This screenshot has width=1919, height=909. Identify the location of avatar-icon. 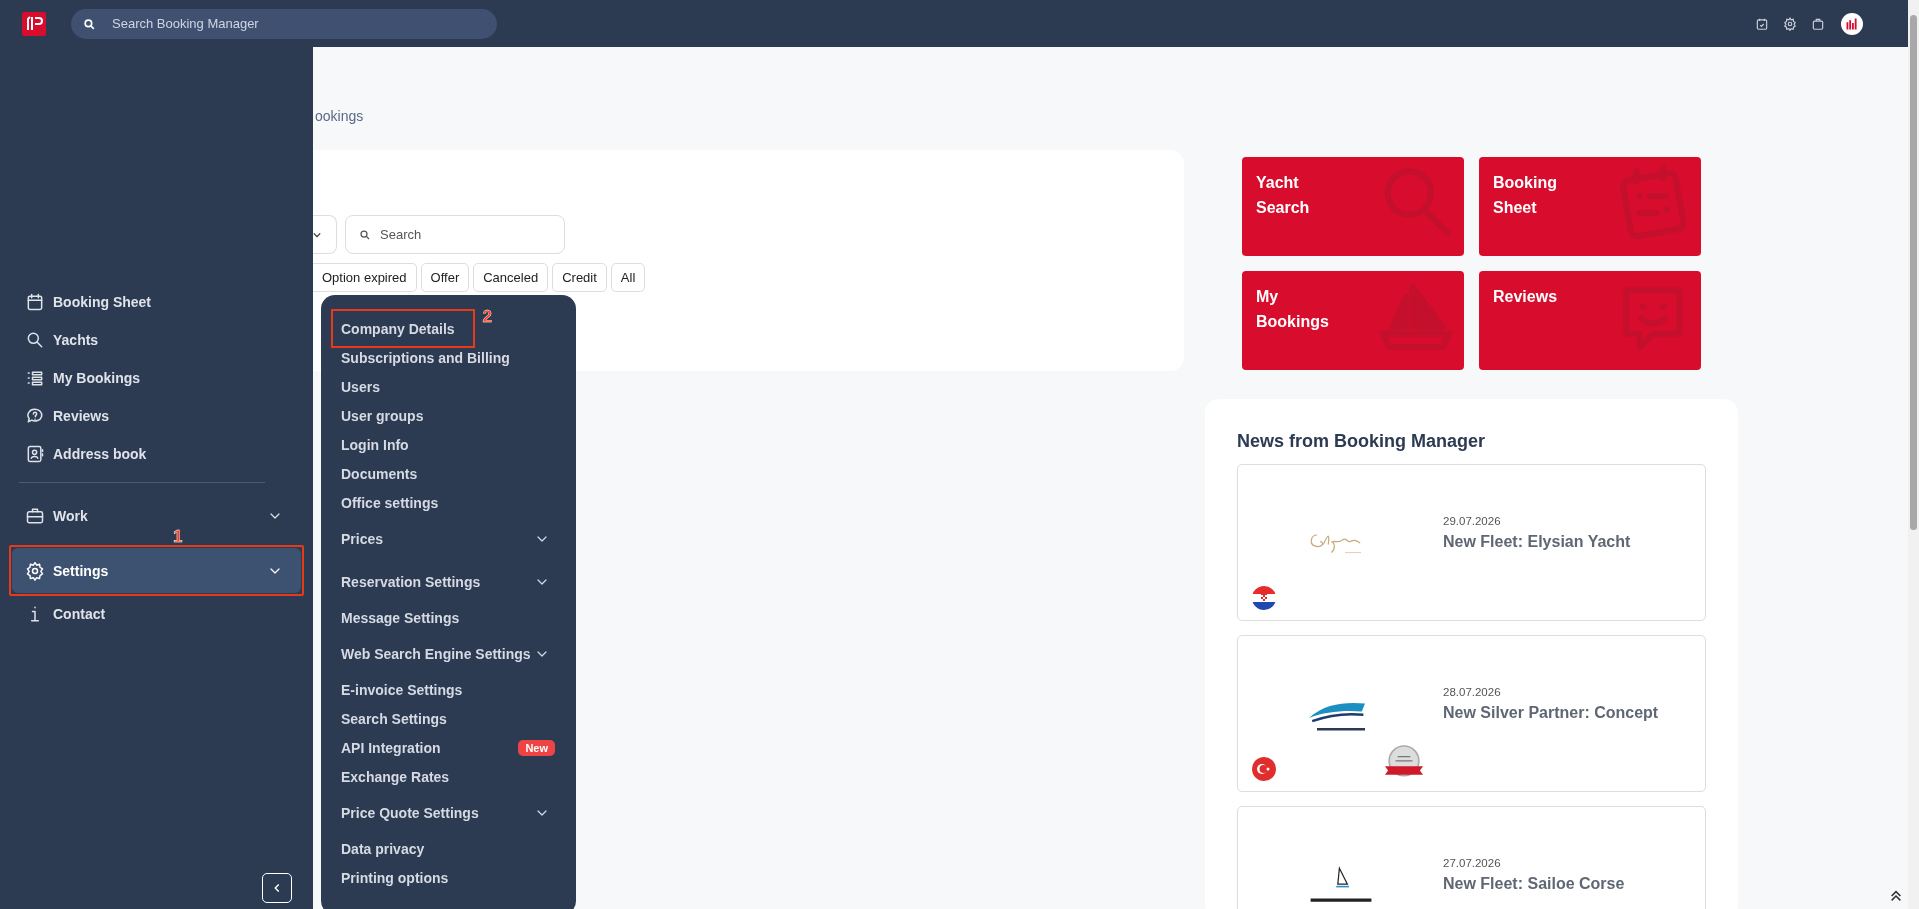
(1852, 23).